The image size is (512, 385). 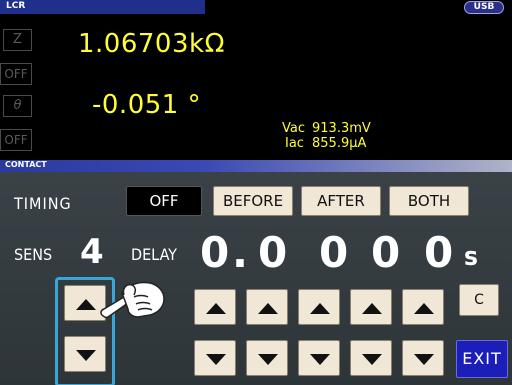 I want to click on param2-selector: OFF, so click(x=16, y=74).